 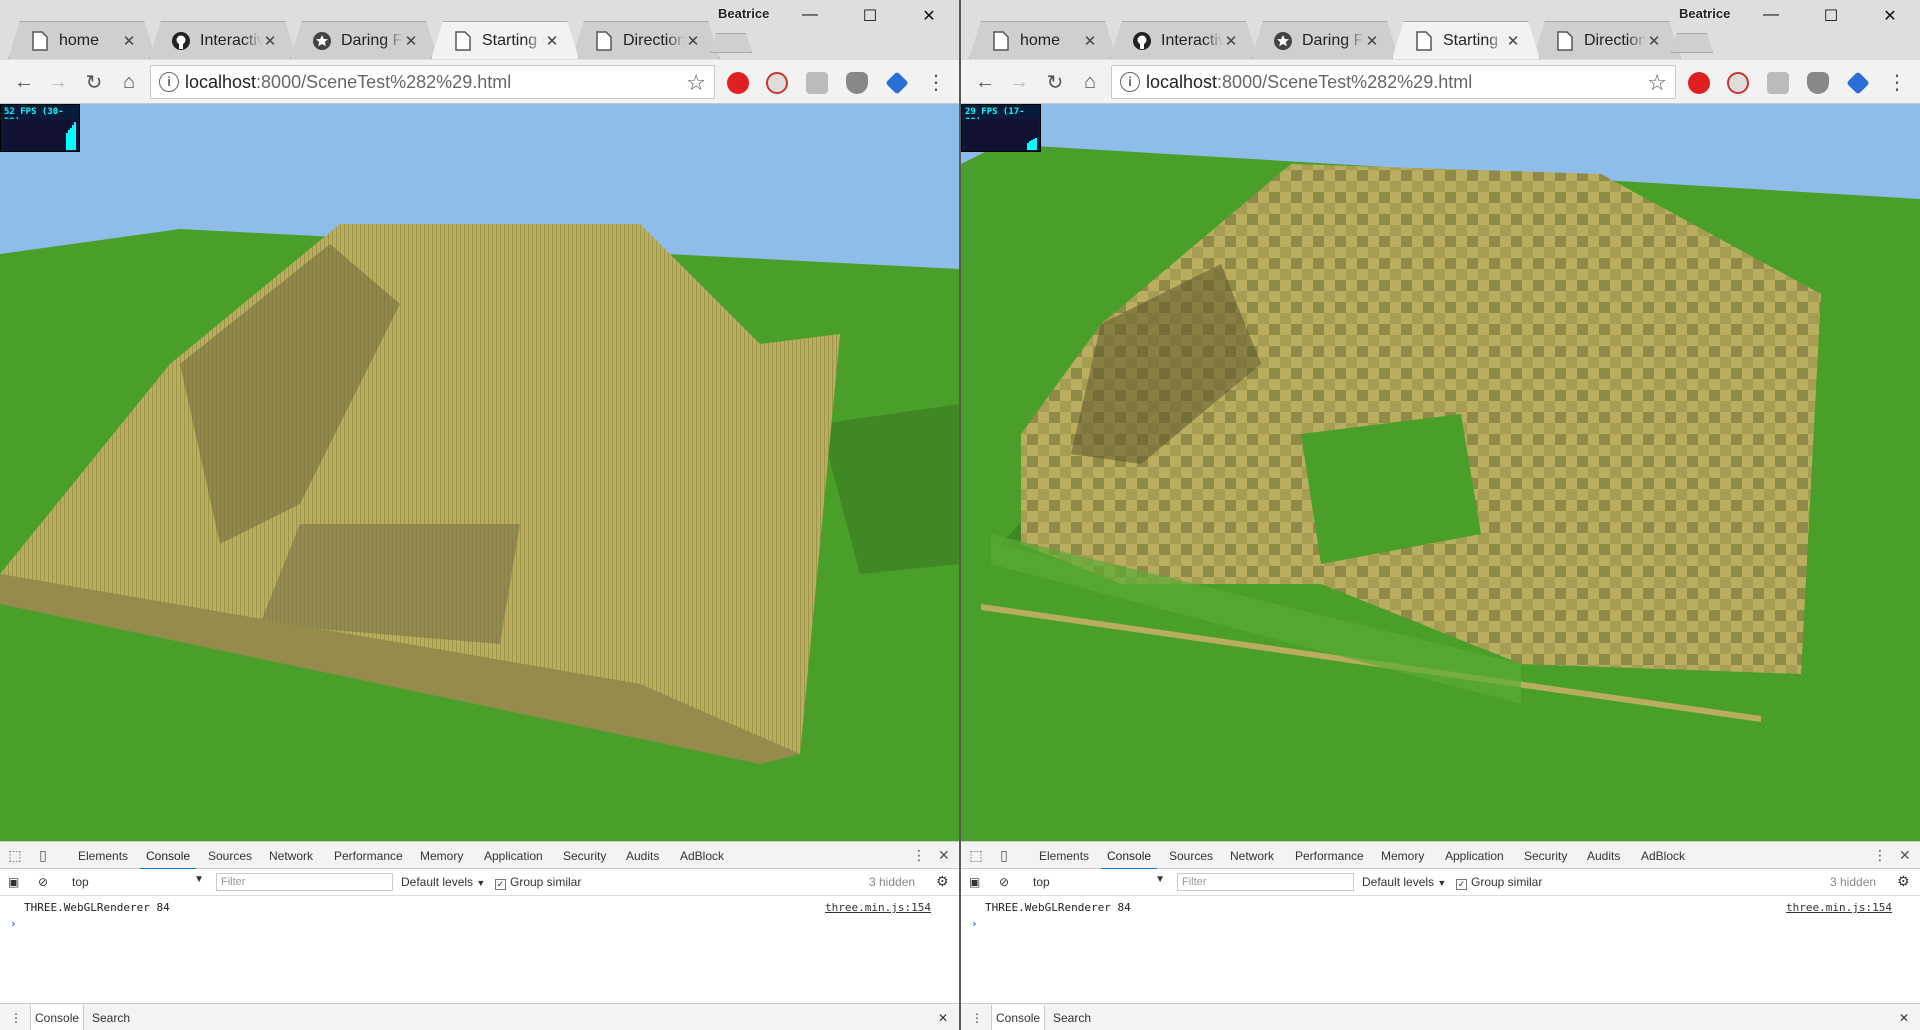 What do you see at coordinates (1001, 128) in the screenshot?
I see `fps-stats-panel: 29 FPS (17-30)` at bounding box center [1001, 128].